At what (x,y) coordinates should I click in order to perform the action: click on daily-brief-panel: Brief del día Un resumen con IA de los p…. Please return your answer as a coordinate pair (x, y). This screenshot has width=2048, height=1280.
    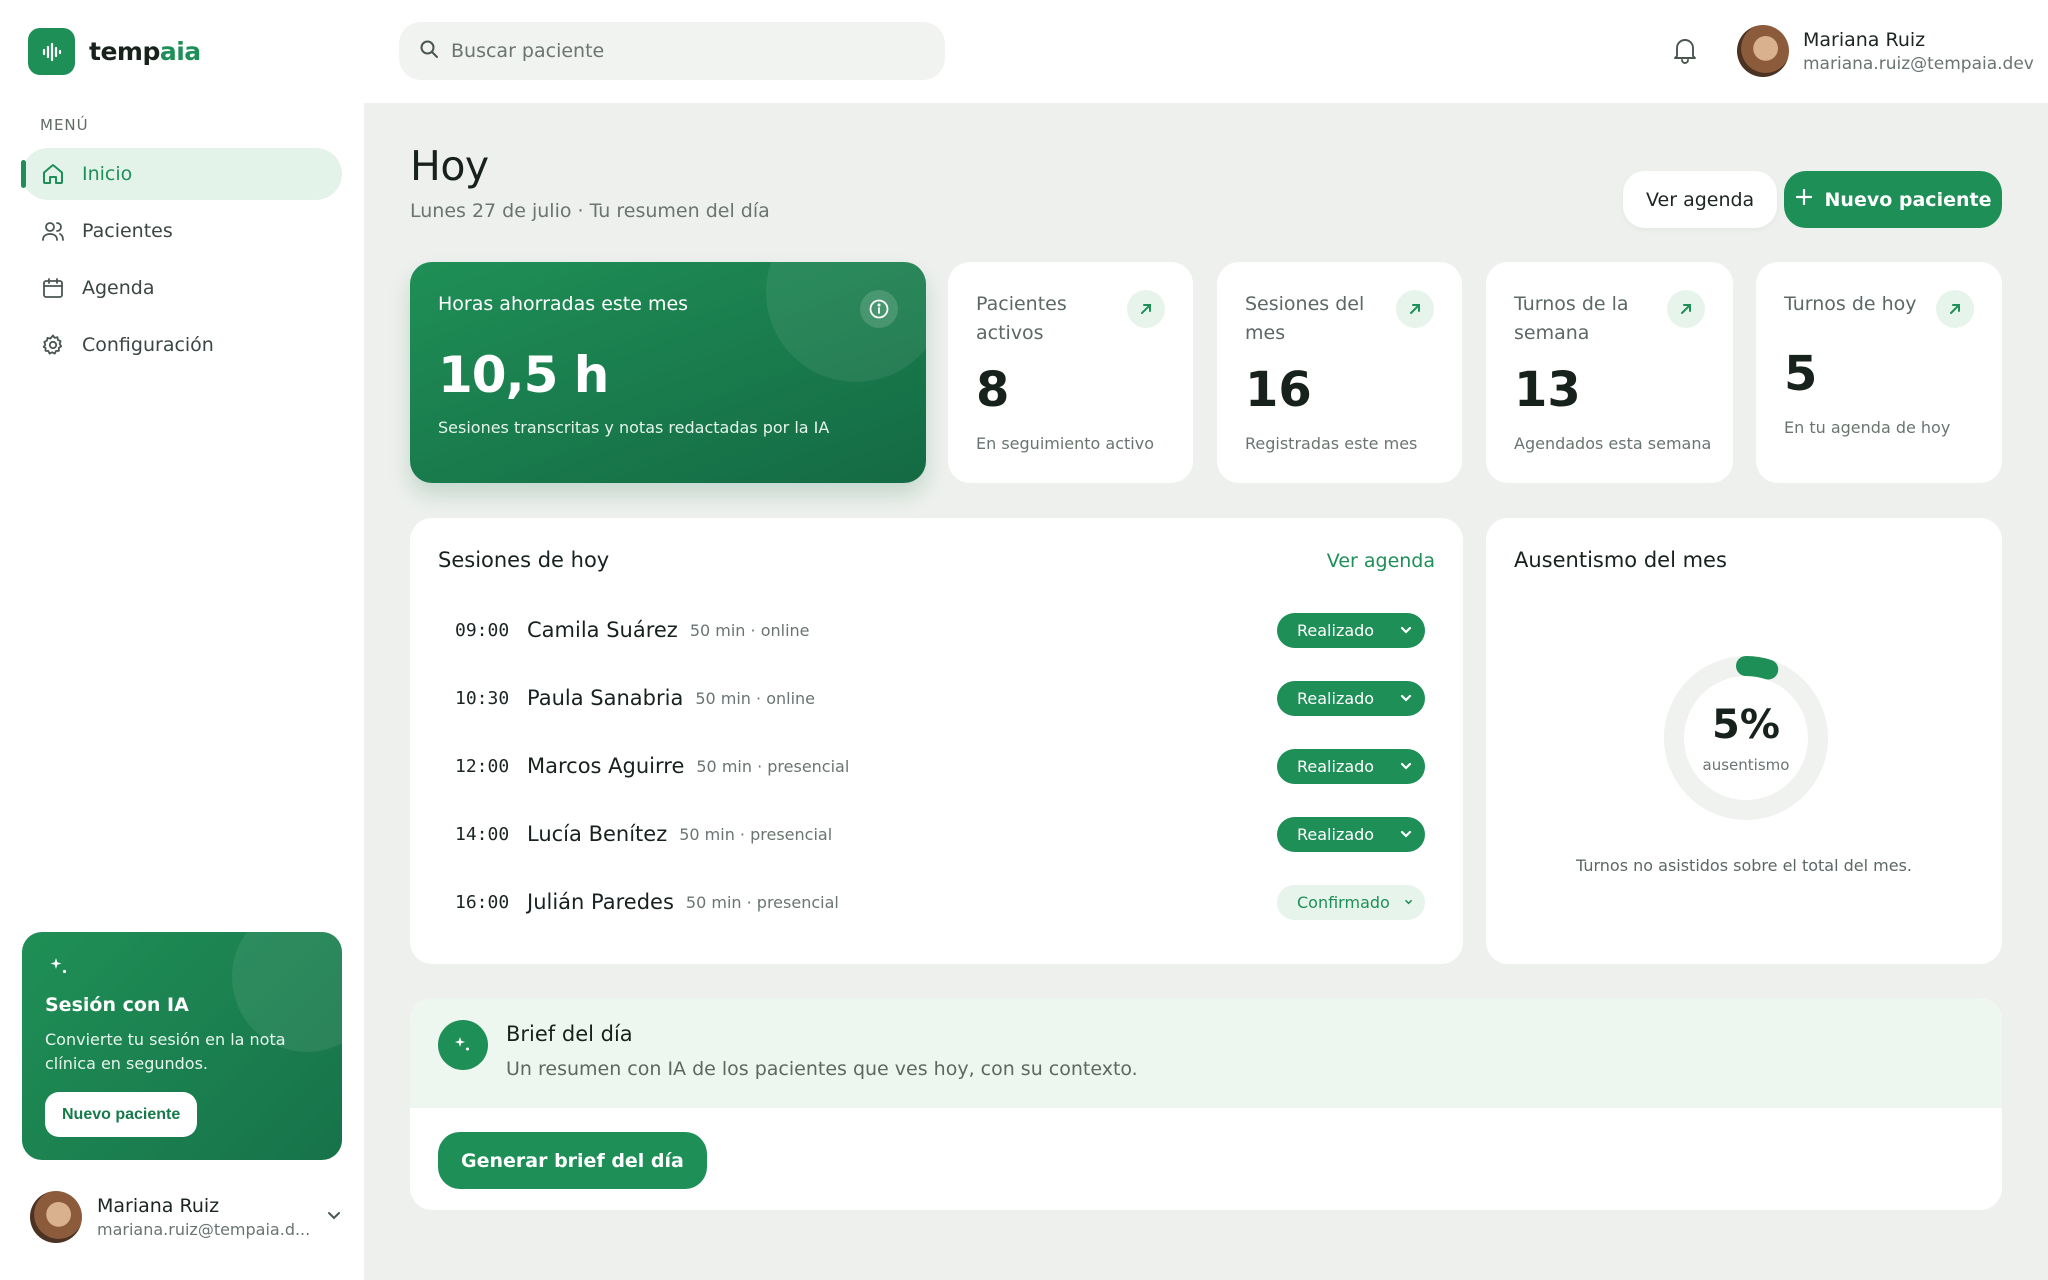
    Looking at the image, I should click on (1206, 1104).